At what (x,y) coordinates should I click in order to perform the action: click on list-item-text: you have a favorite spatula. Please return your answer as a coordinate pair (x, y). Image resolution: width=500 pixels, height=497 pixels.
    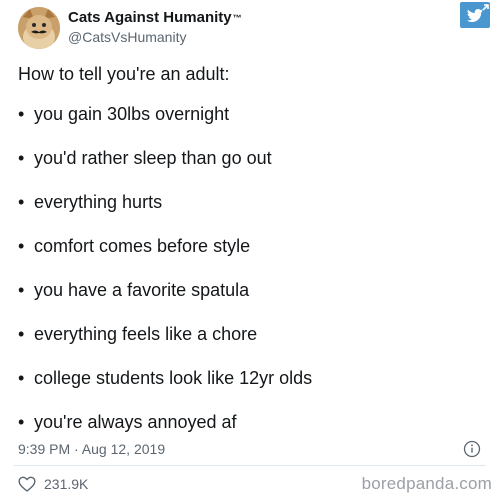
    Looking at the image, I should click on (142, 290).